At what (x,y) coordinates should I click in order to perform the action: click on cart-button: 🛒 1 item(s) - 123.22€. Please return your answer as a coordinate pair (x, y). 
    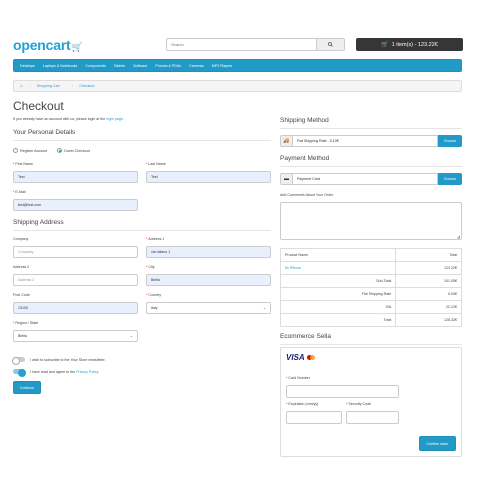
    Looking at the image, I should click on (409, 44).